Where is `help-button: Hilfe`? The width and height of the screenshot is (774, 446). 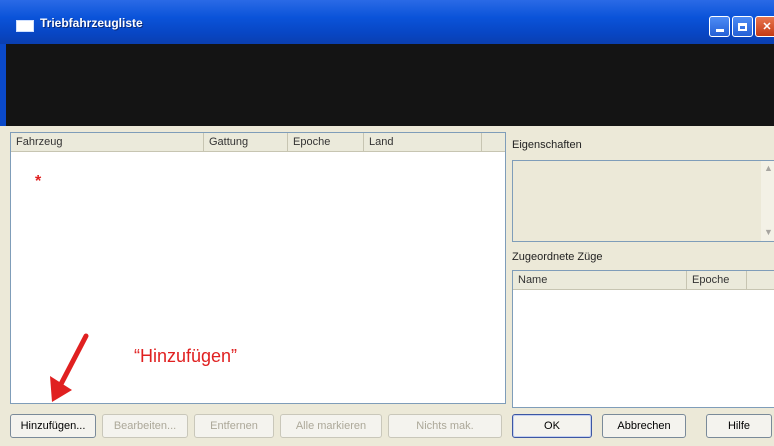
help-button: Hilfe is located at coordinates (739, 426).